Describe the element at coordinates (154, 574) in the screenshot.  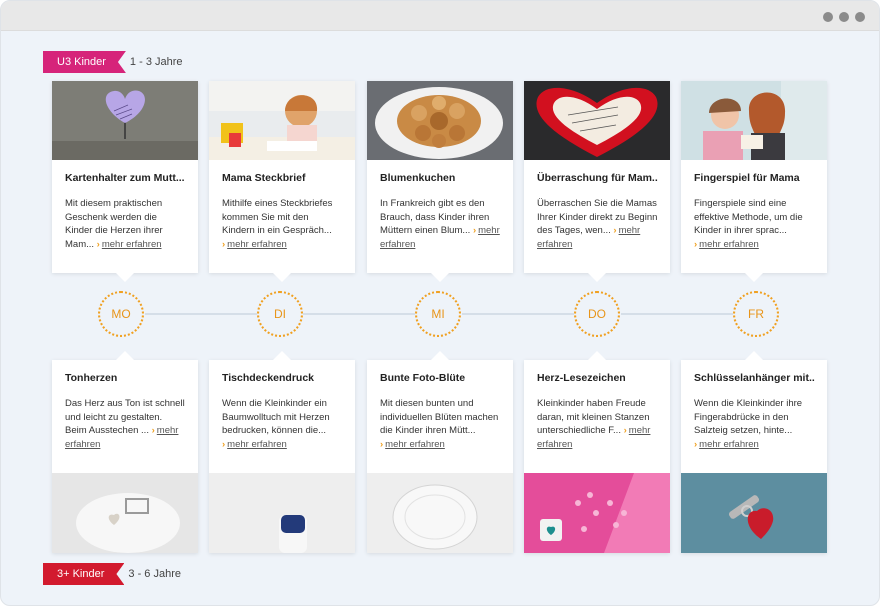
I see `age-range-label: 3 - 6 Jahre` at that location.